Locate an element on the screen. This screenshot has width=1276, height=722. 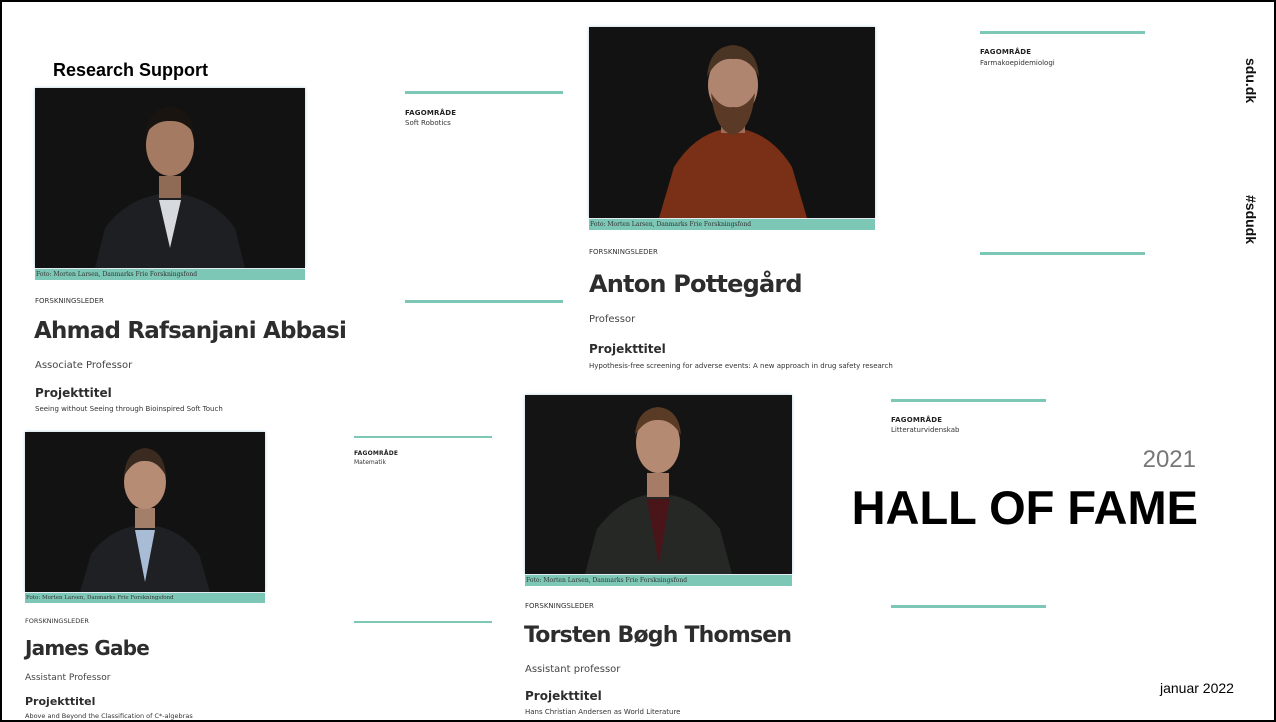
researcher-name: Ahmad Rafsanjani Abbasi is located at coordinates (190, 331).